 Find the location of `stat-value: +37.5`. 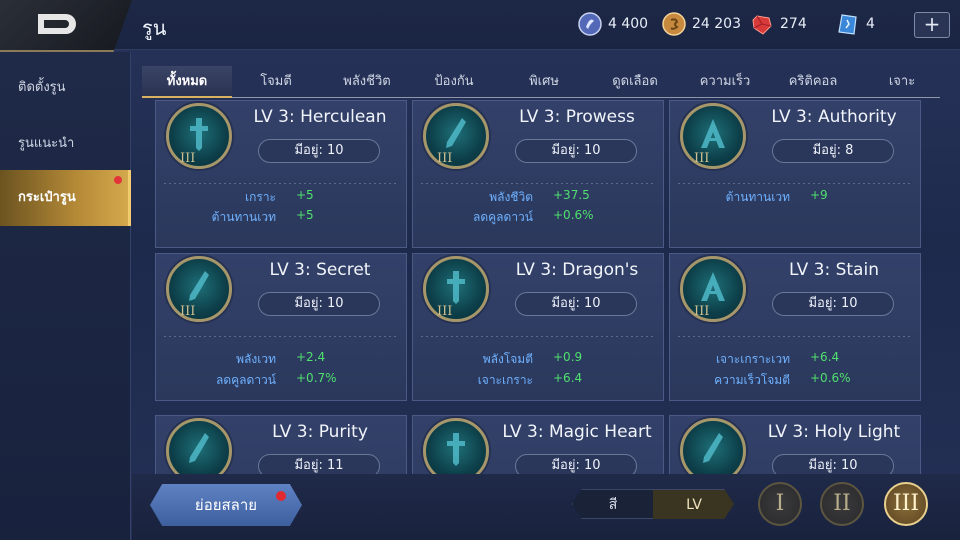

stat-value: +37.5 is located at coordinates (571, 195).